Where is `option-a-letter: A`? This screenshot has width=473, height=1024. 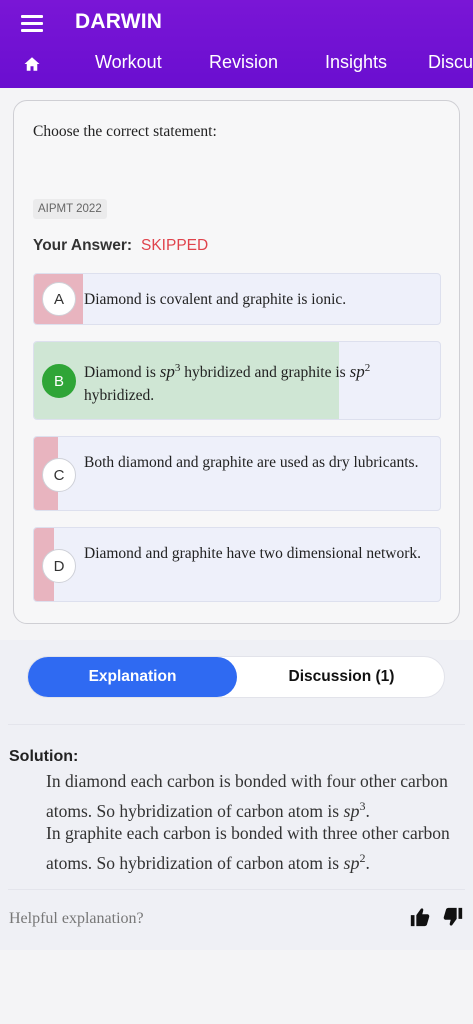
option-a-letter: A is located at coordinates (59, 299).